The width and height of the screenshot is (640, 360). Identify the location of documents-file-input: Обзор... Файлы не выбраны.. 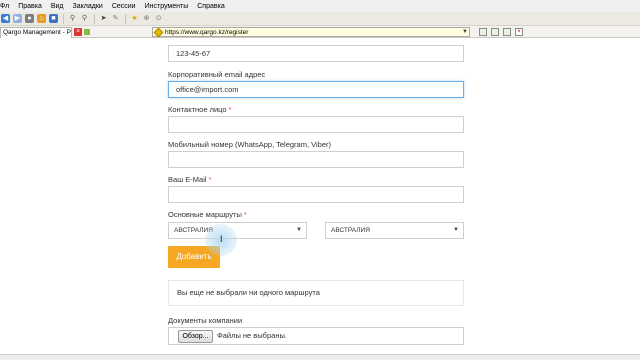
(316, 336).